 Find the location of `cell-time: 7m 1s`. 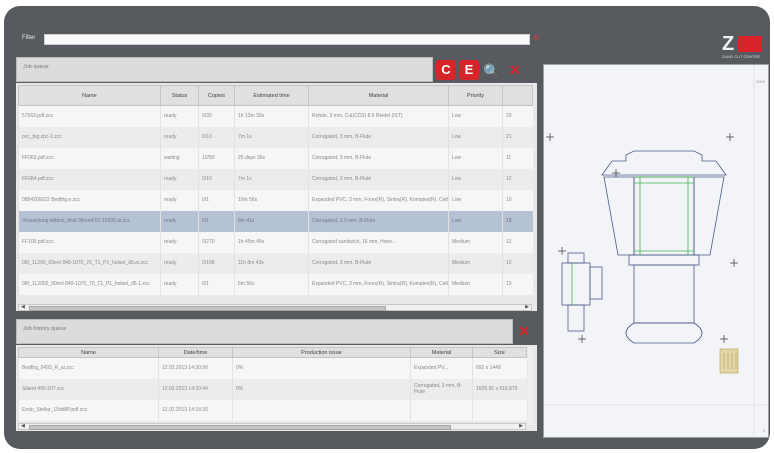

cell-time: 7m 1s is located at coordinates (271, 179).